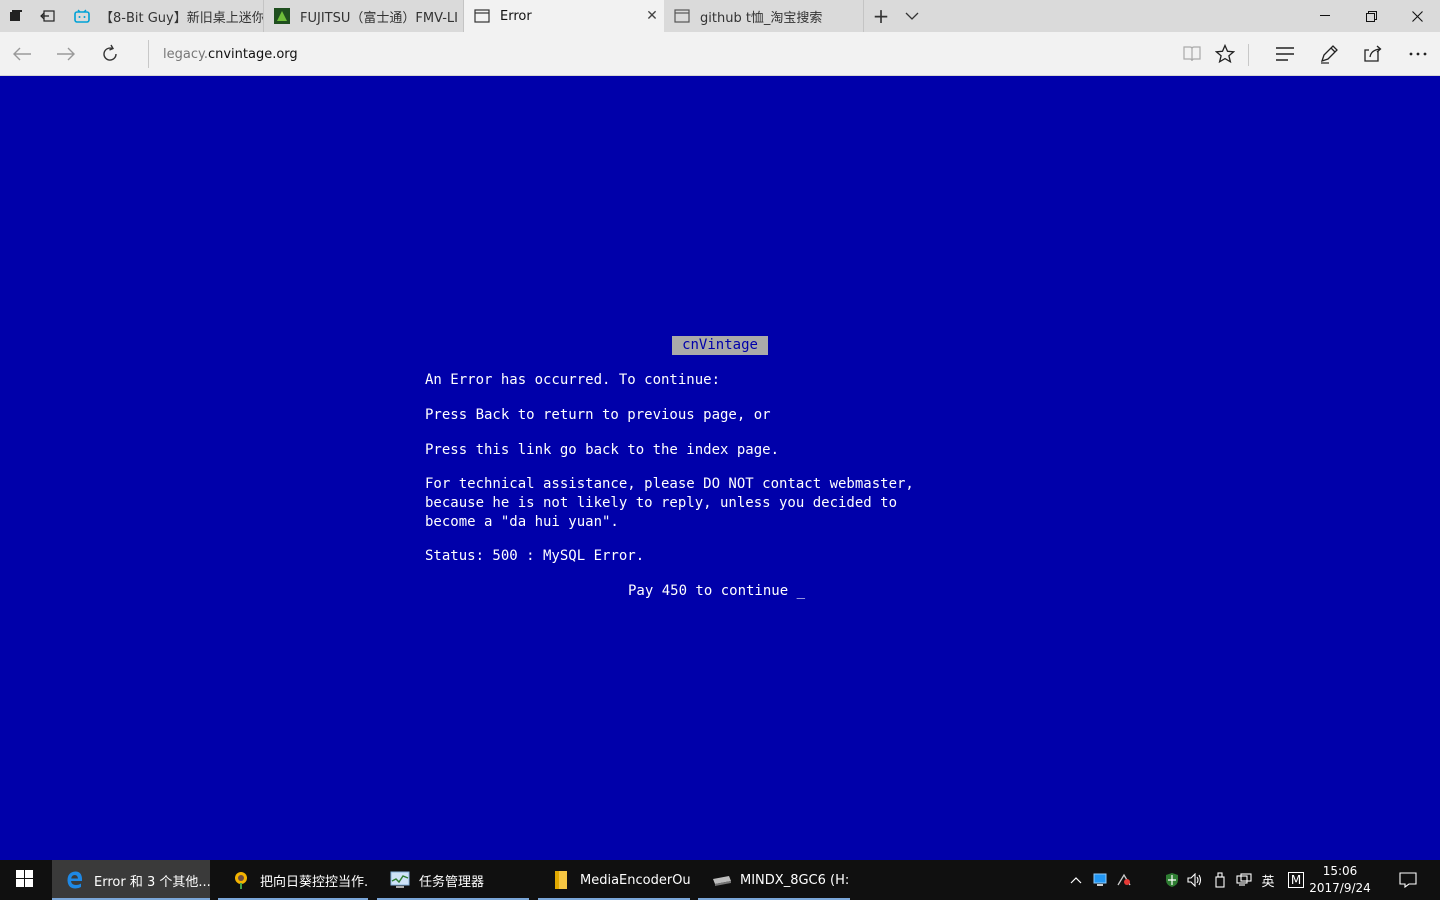 The width and height of the screenshot is (1440, 900). Describe the element at coordinates (881, 16) in the screenshot. I see `new-tab-icon: +` at that location.